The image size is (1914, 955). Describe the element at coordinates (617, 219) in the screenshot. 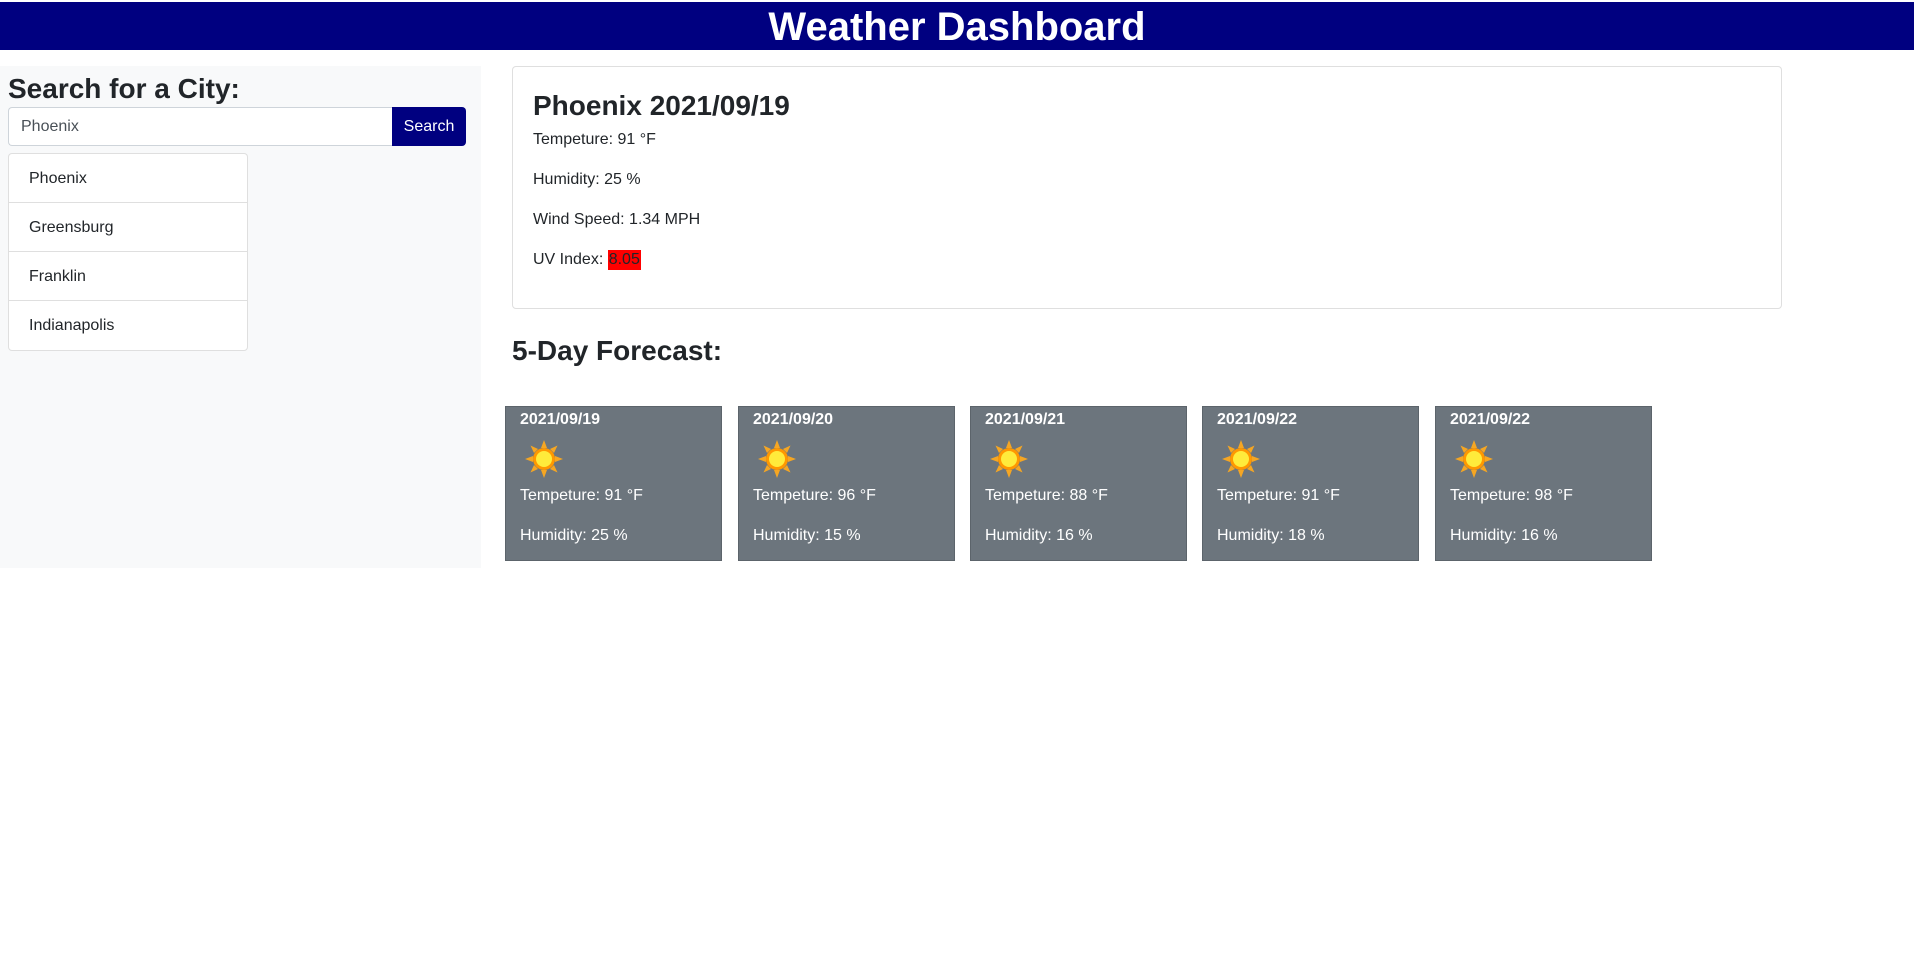

I see `current-wind-speed: Wind Speed: 1.34 MPH` at that location.